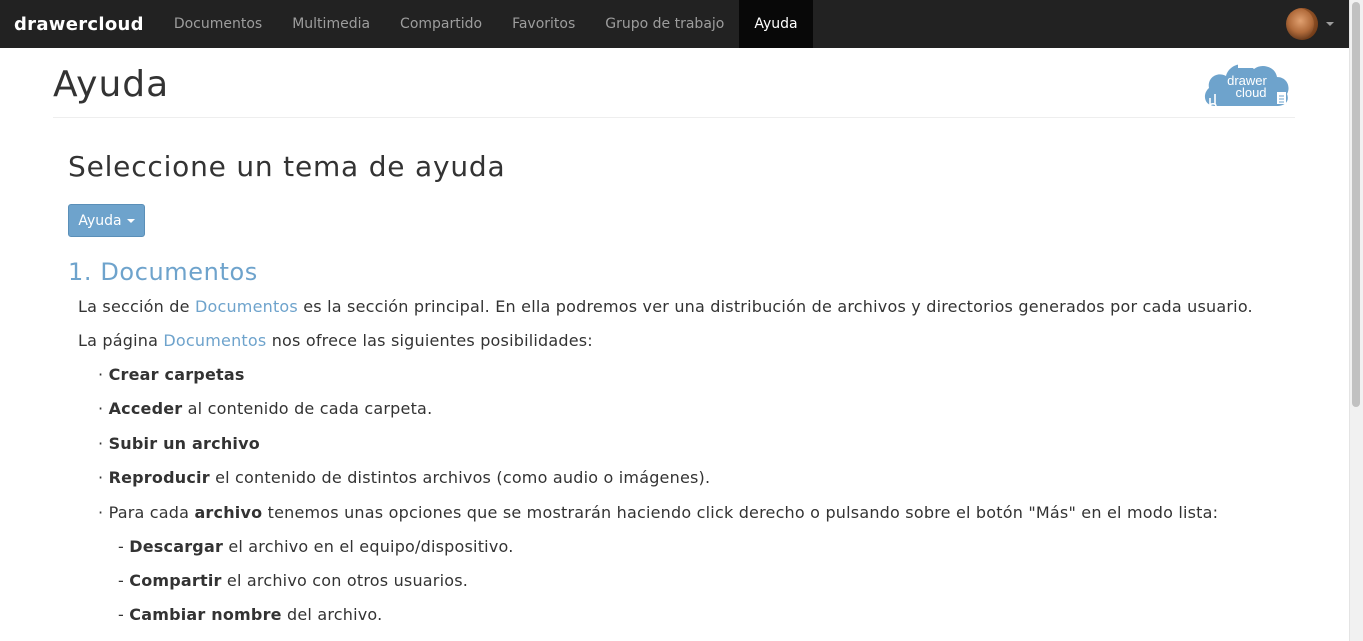 The image size is (1363, 641). What do you see at coordinates (163, 272) in the screenshot?
I see `topic-title: 1. Documentos` at bounding box center [163, 272].